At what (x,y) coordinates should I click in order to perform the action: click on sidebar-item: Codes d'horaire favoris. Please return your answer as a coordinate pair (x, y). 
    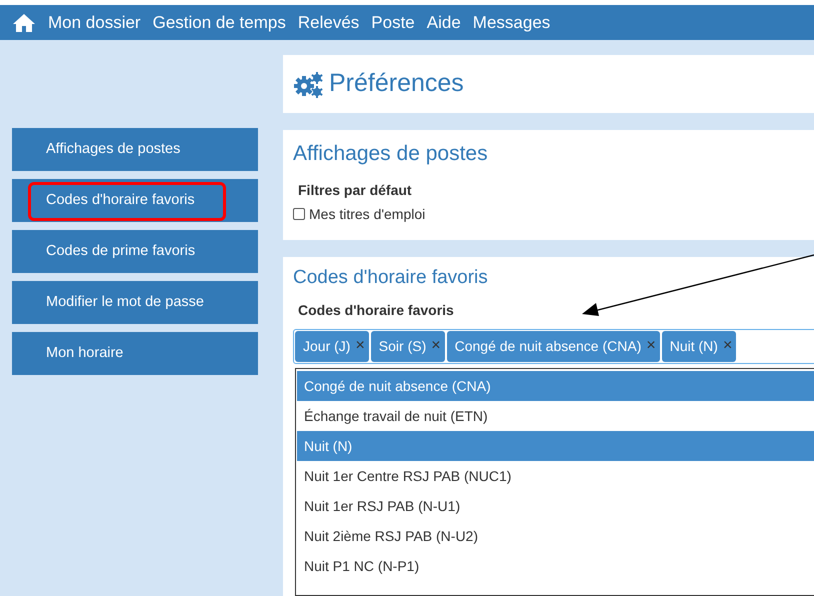
    Looking at the image, I should click on (135, 200).